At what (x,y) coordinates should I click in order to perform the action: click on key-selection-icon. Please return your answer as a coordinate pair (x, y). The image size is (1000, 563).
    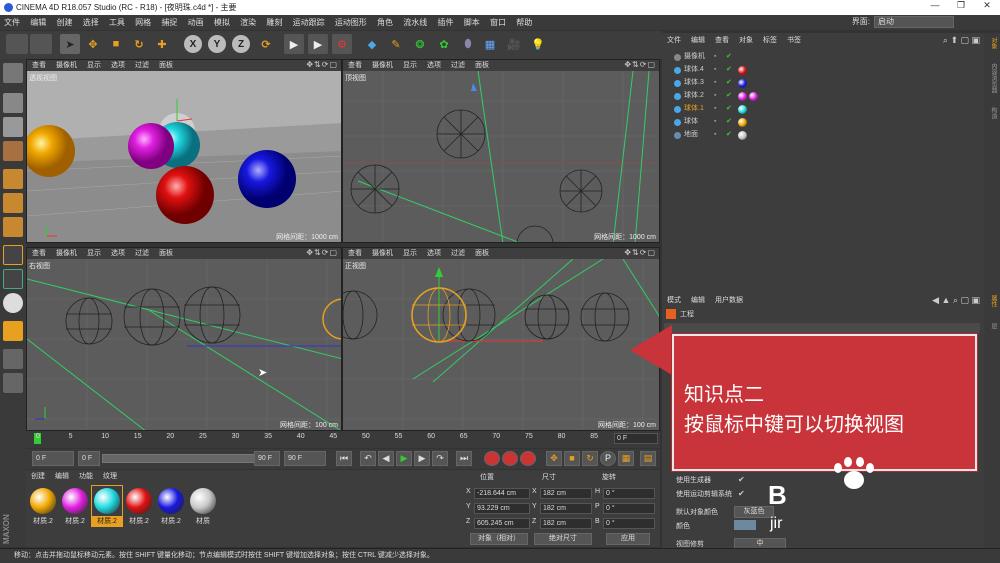
    Looking at the image, I should click on (528, 458).